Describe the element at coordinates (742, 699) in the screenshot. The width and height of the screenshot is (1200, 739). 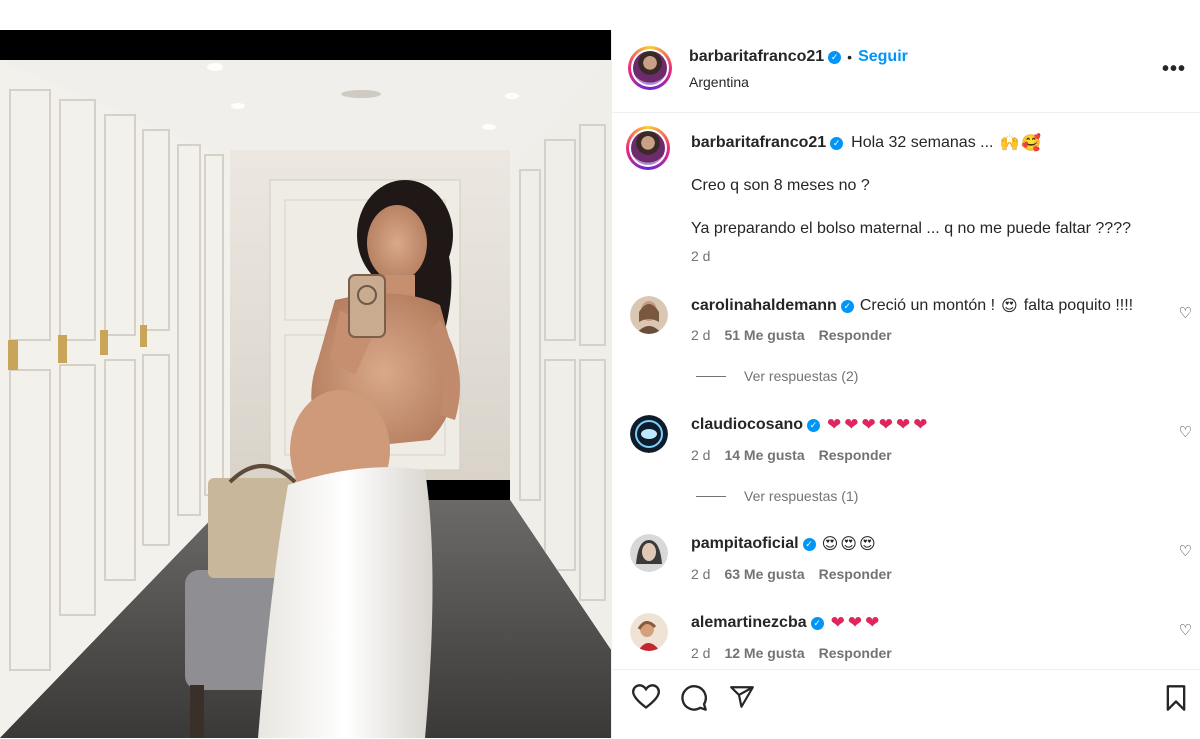
I see `paper-plane-icon` at that location.